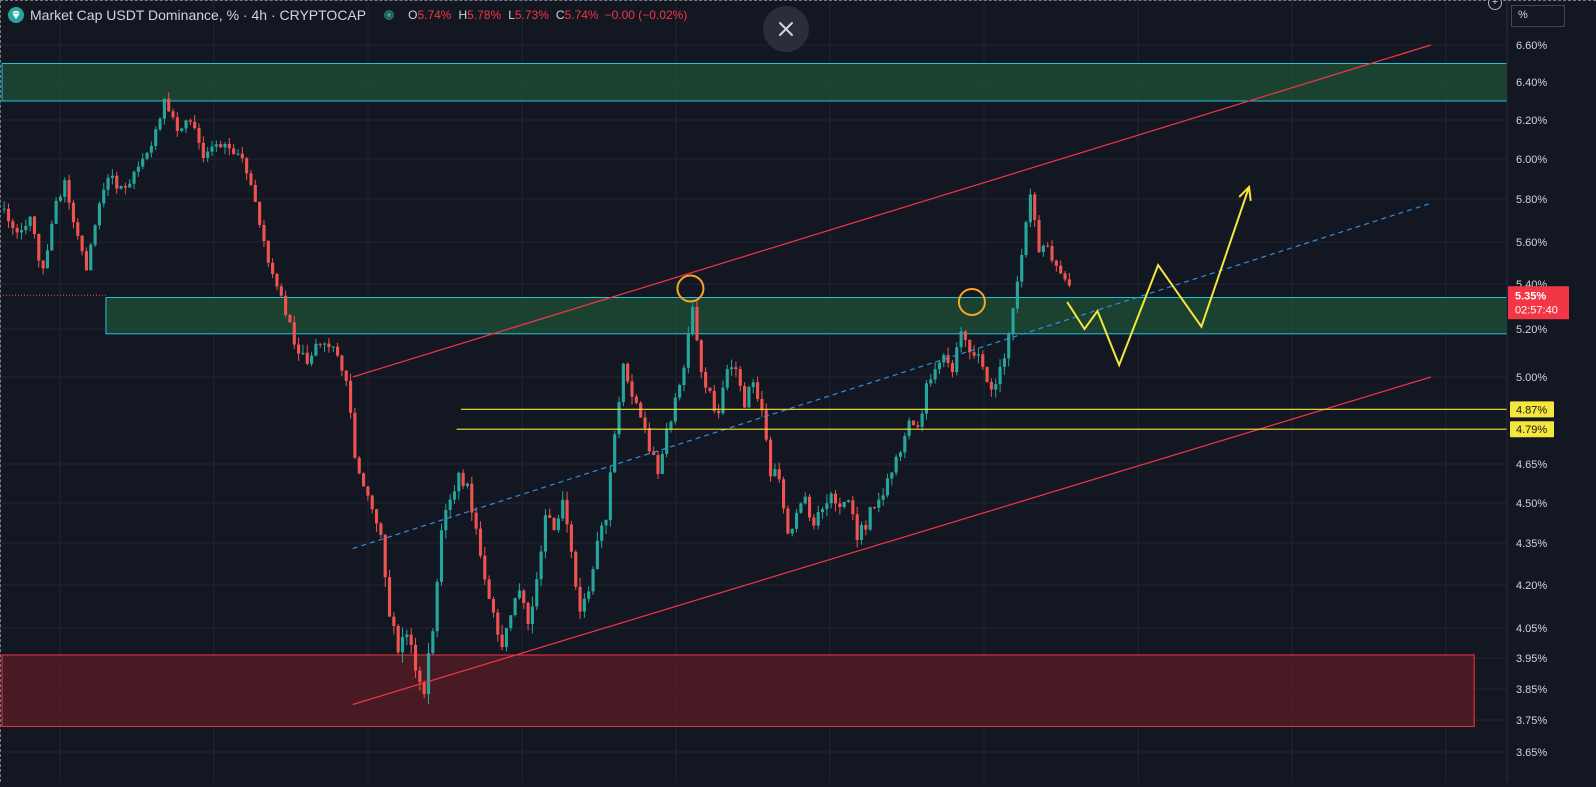 Image resolution: width=1596 pixels, height=787 pixels. Describe the element at coordinates (1531, 243) in the screenshot. I see `price-tick-label: 5.60%` at that location.